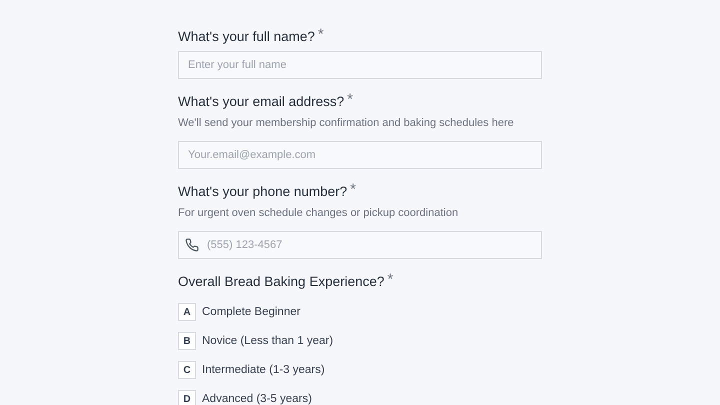  I want to click on option-key: C, so click(187, 370).